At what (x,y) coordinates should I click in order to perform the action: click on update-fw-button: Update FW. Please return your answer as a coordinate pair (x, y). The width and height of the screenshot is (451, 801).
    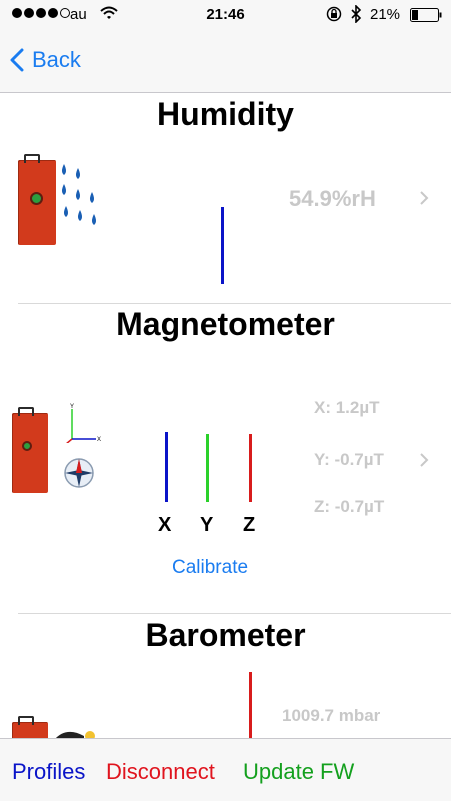
    Looking at the image, I should click on (298, 772).